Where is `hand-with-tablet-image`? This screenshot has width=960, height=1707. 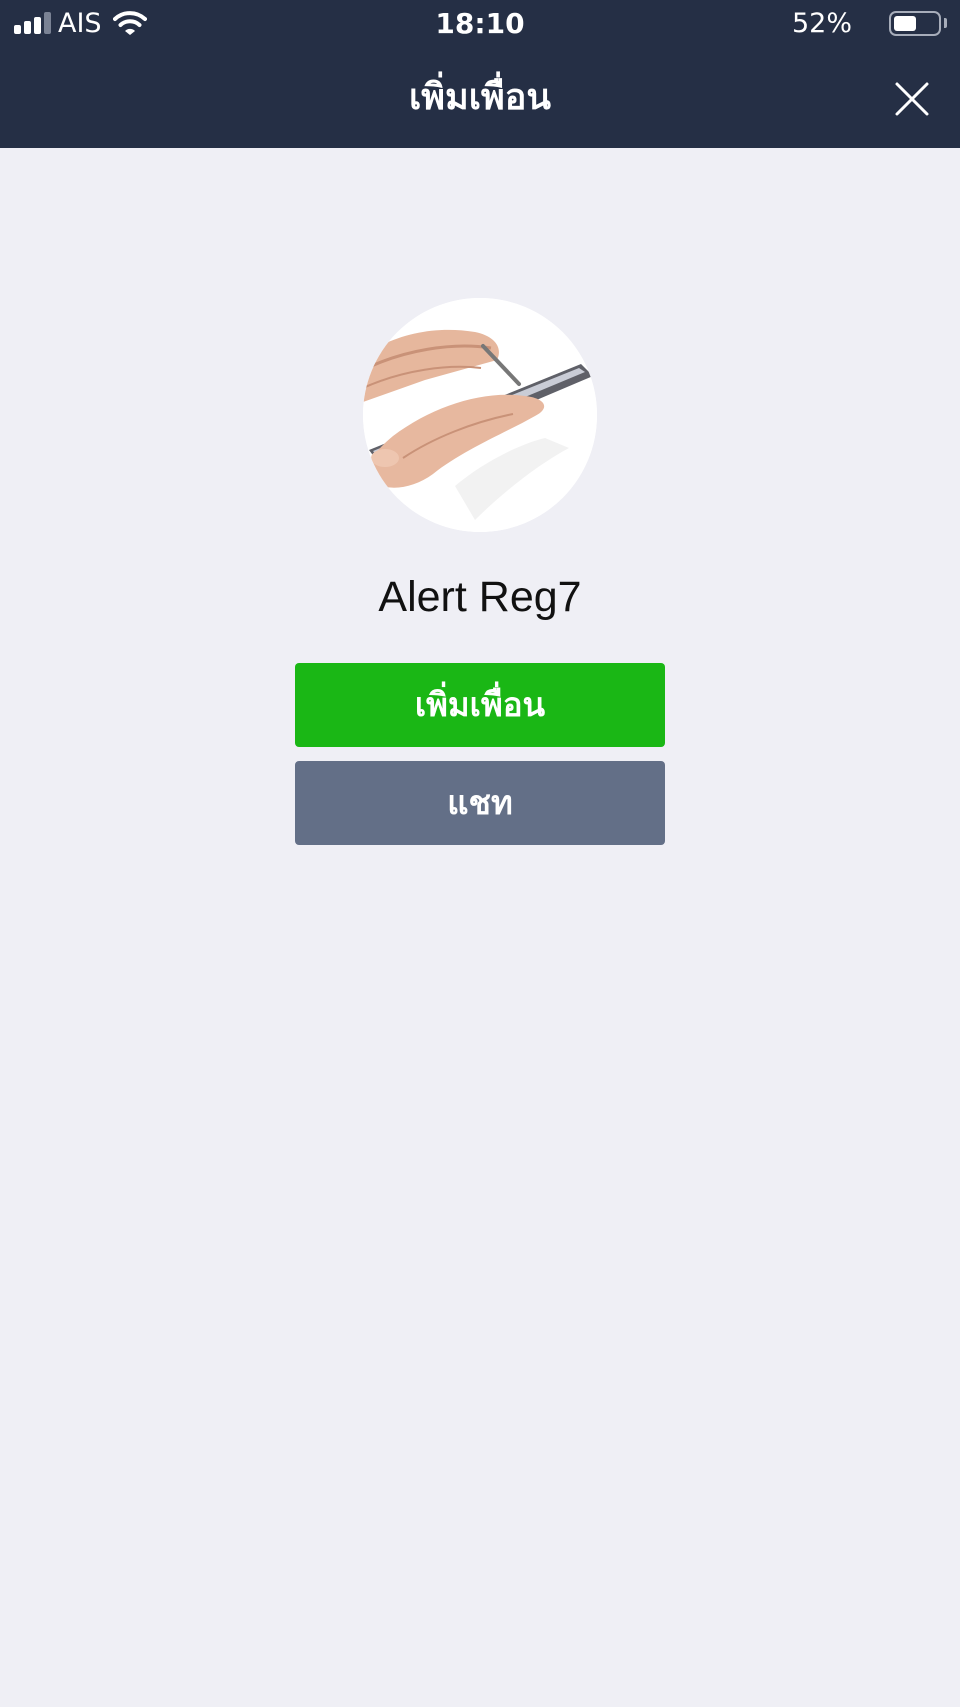
hand-with-tablet-image is located at coordinates (480, 415).